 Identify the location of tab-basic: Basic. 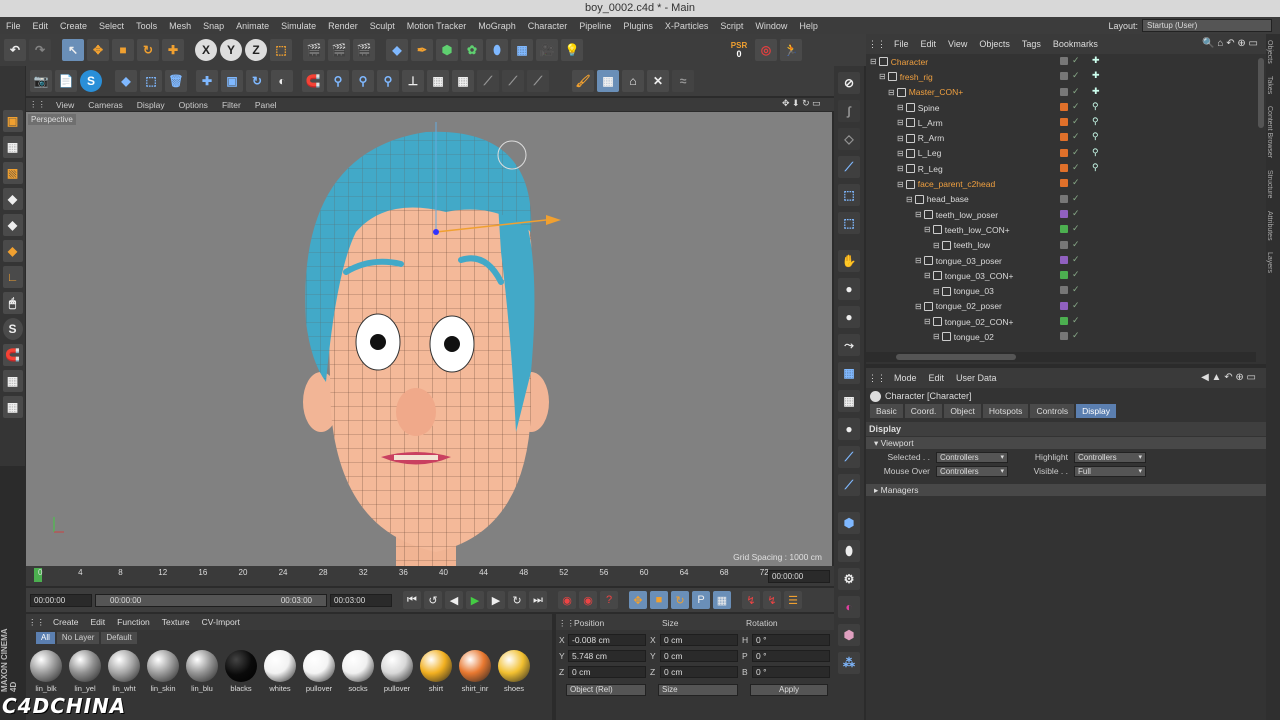
(886, 411).